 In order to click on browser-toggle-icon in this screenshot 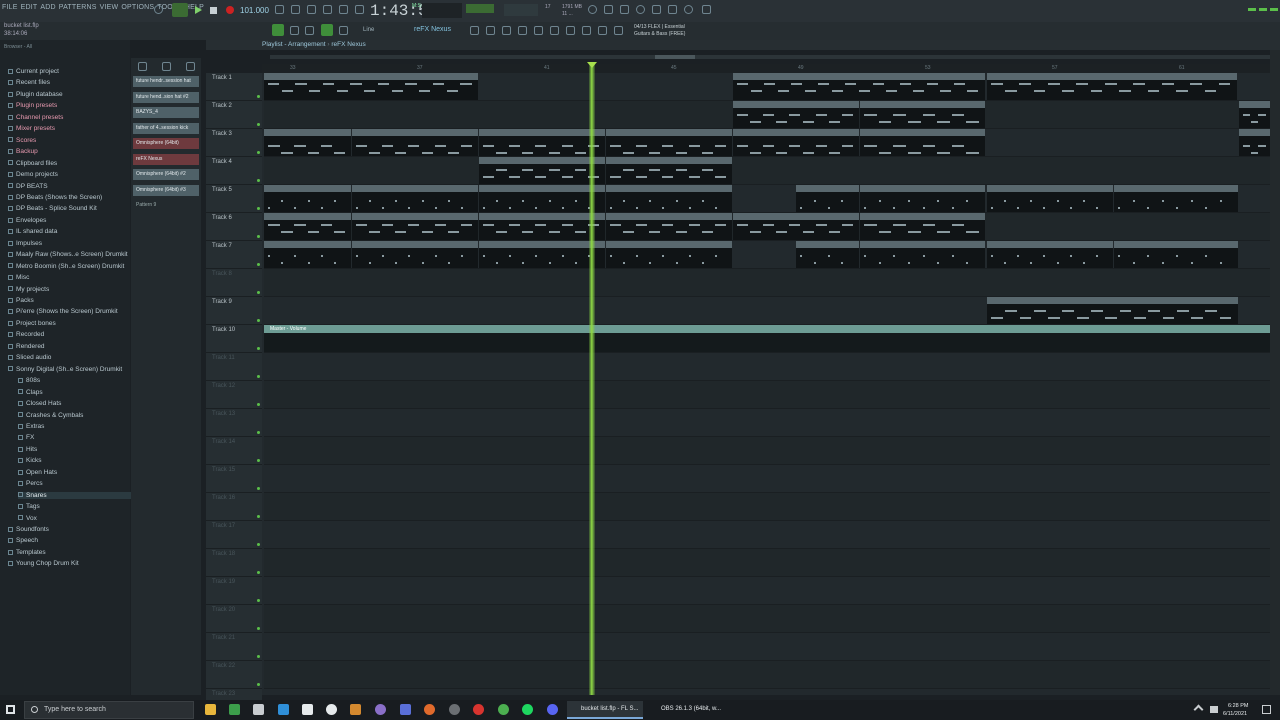, I will do `click(490, 30)`.